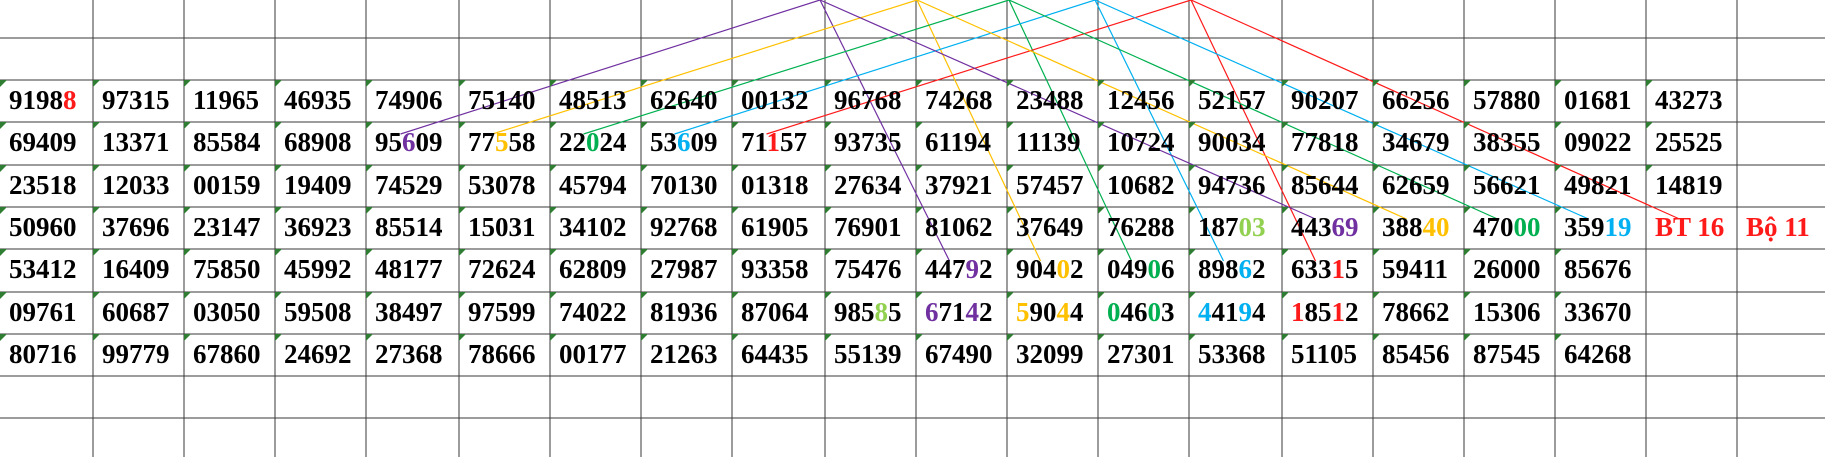 The width and height of the screenshot is (1825, 457). What do you see at coordinates (1691, 101) in the screenshot?
I see `number-cell: 43273` at bounding box center [1691, 101].